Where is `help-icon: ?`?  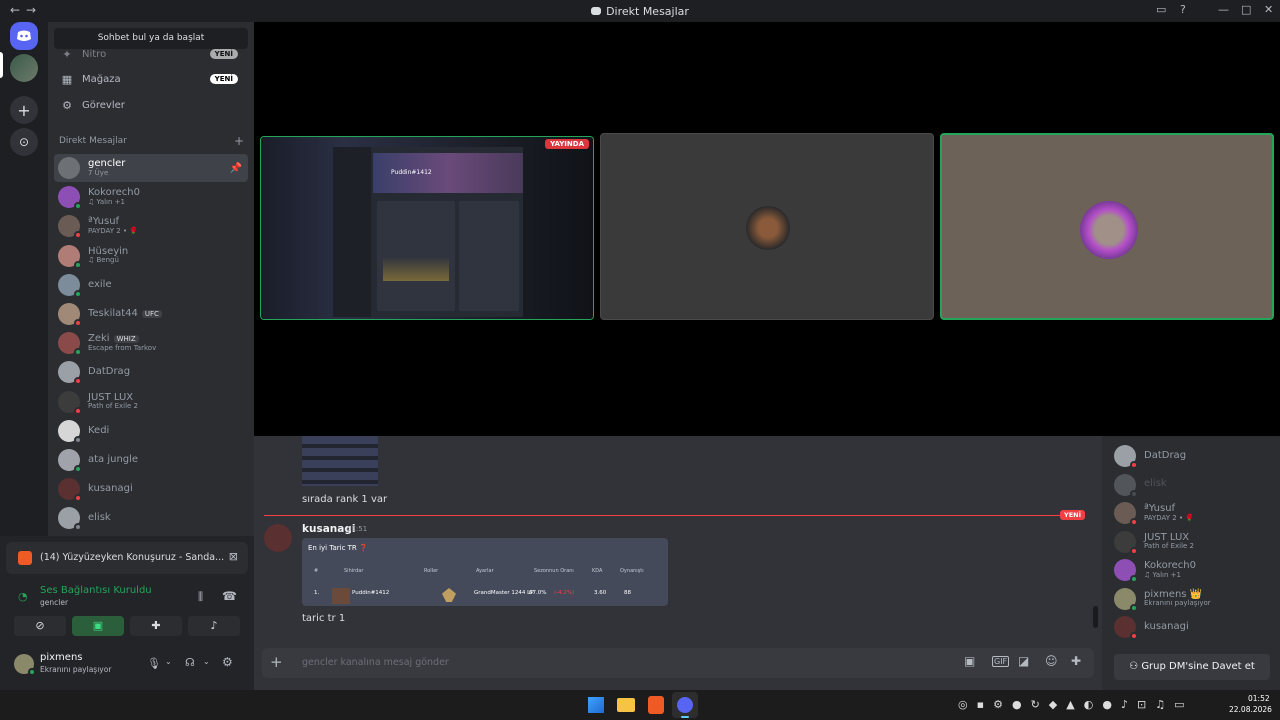
help-icon: ? is located at coordinates (1183, 9).